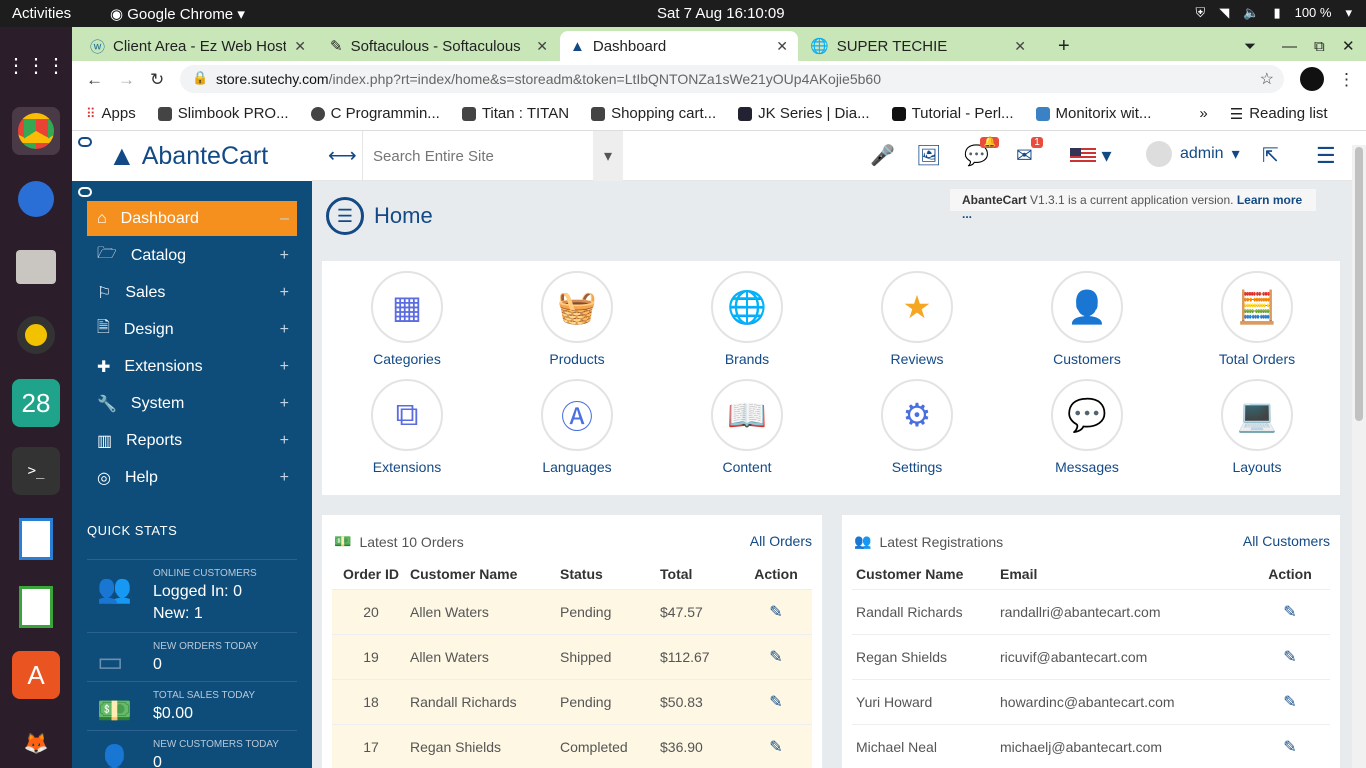 Image resolution: width=1366 pixels, height=768 pixels. What do you see at coordinates (1029, 152) in the screenshot?
I see `envelope-icon: ✉ 1` at bounding box center [1029, 152].